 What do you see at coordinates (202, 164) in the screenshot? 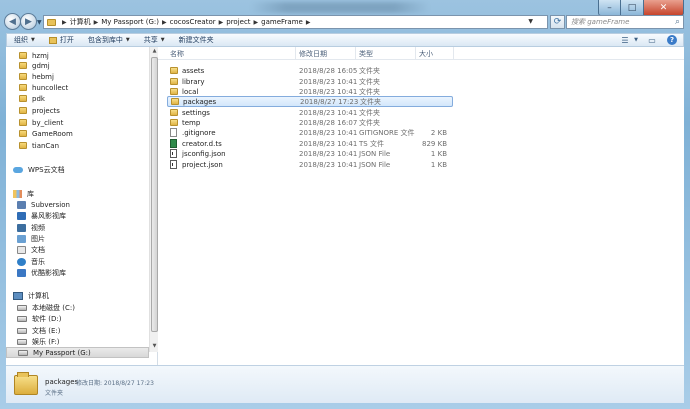
I see `file-name: project.json` at bounding box center [202, 164].